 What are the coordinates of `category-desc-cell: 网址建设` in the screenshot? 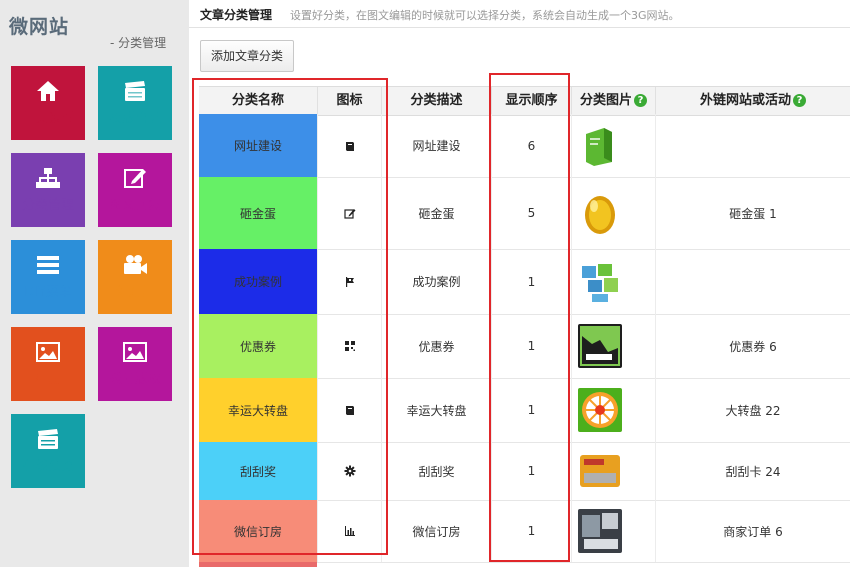 It's located at (436, 145).